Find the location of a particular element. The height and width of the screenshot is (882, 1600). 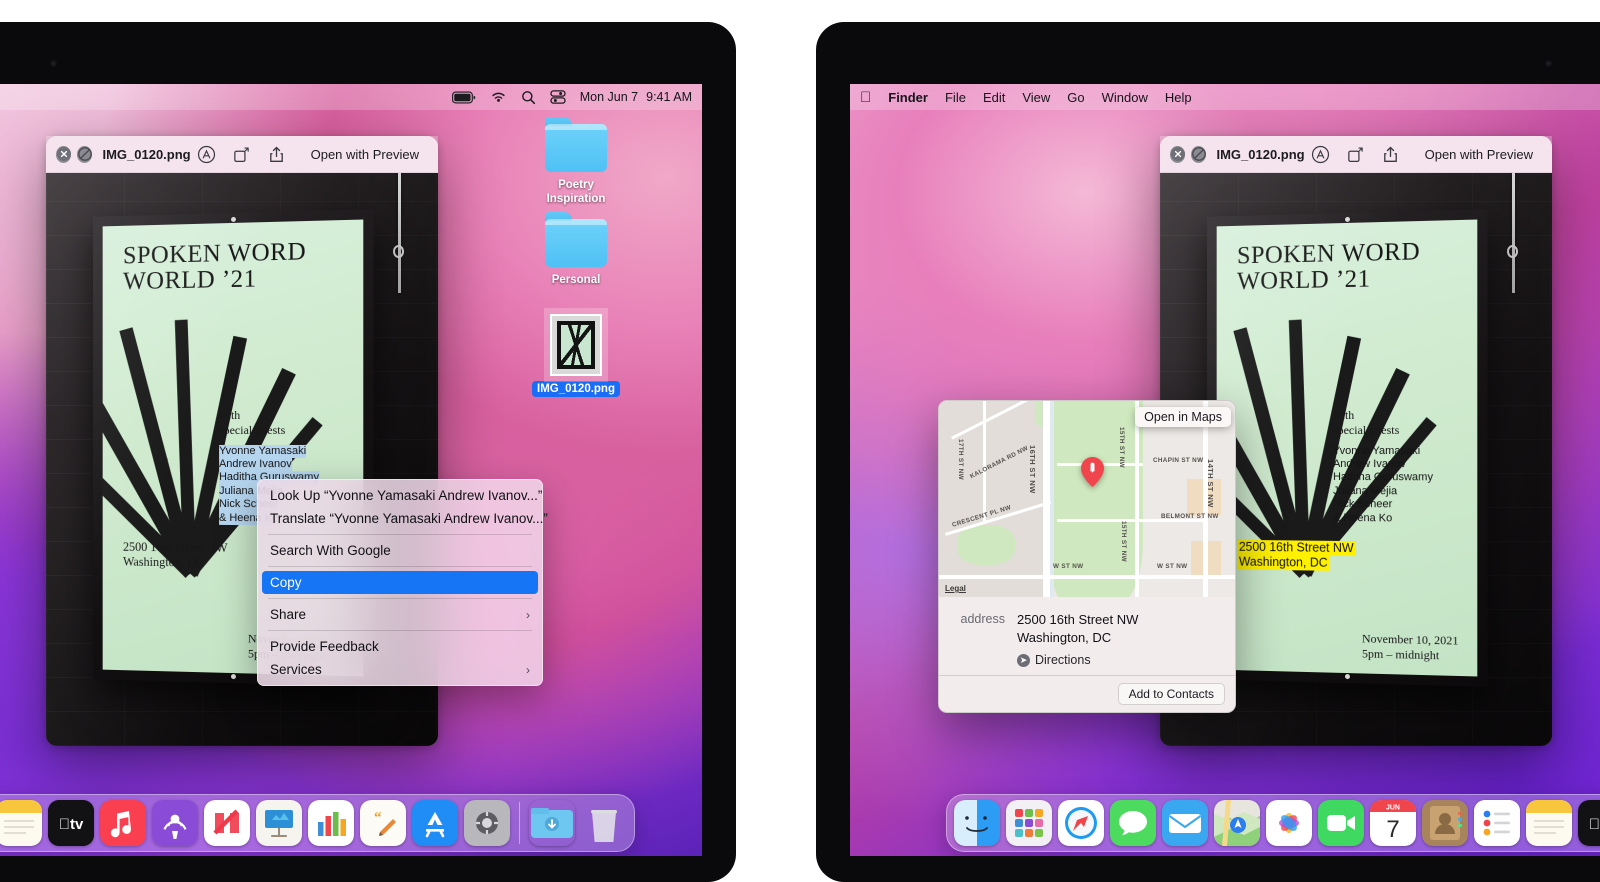

directions-link: ➤ Directions is located at coordinates (1077, 660).